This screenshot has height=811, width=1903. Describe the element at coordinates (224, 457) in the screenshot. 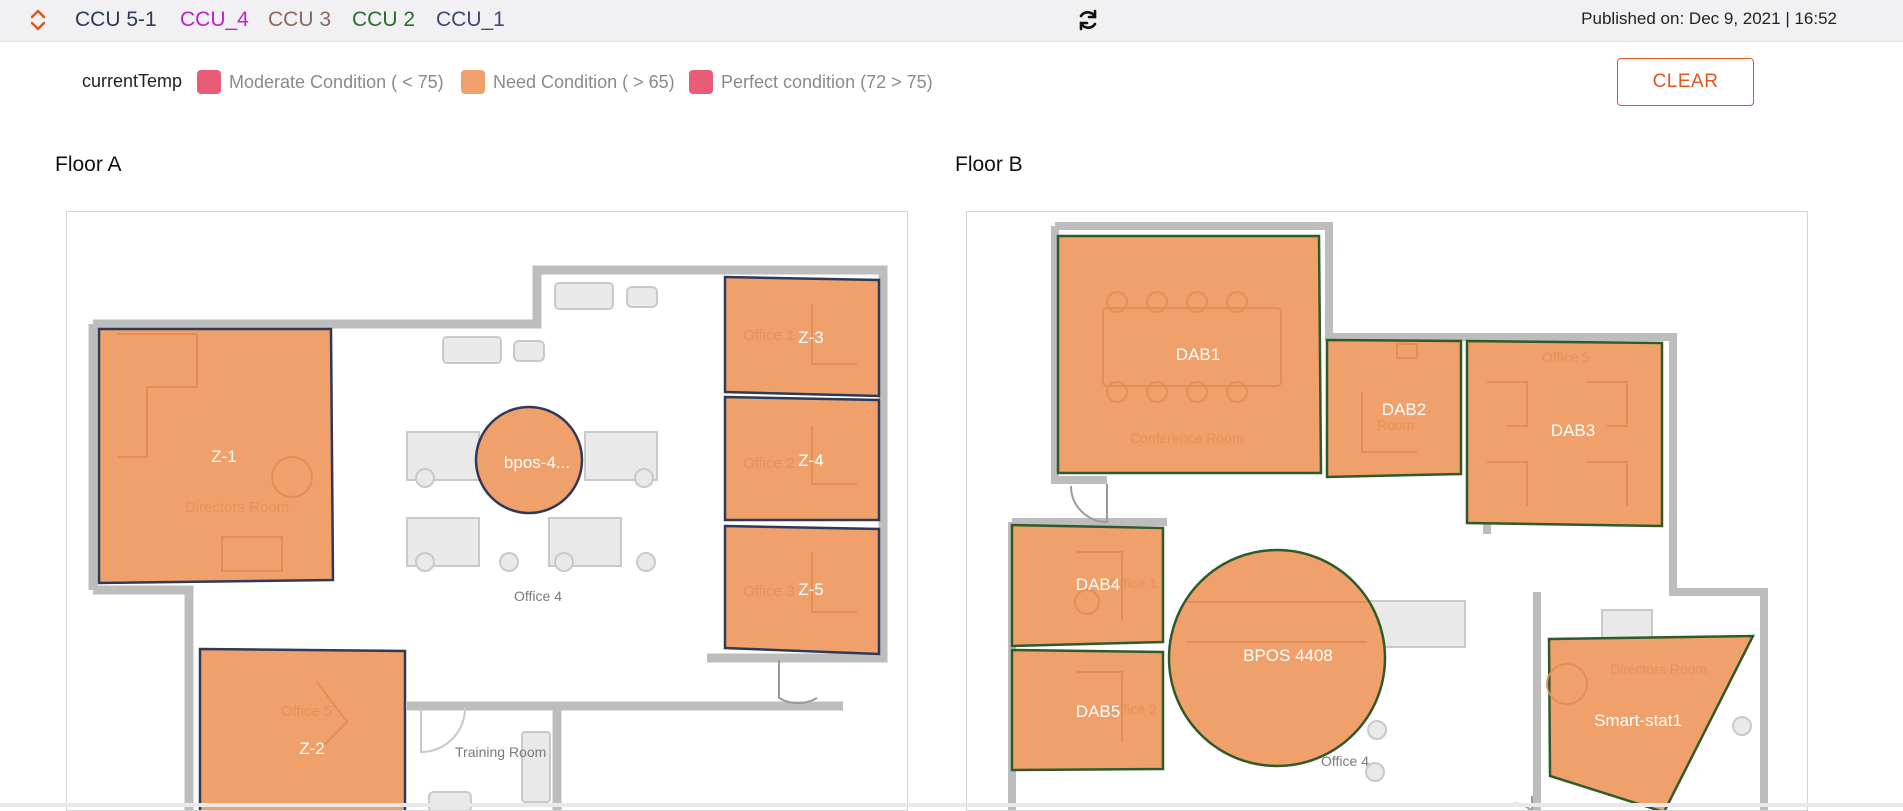

I see `zone-label-z-1: Z-1` at that location.